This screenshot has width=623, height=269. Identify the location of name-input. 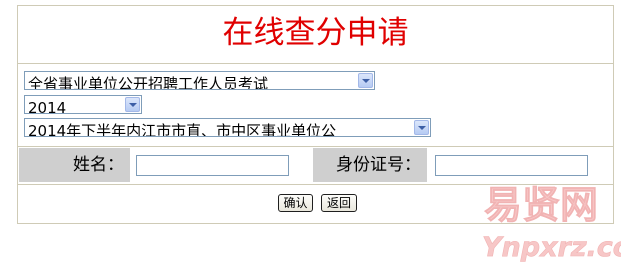
(212, 165).